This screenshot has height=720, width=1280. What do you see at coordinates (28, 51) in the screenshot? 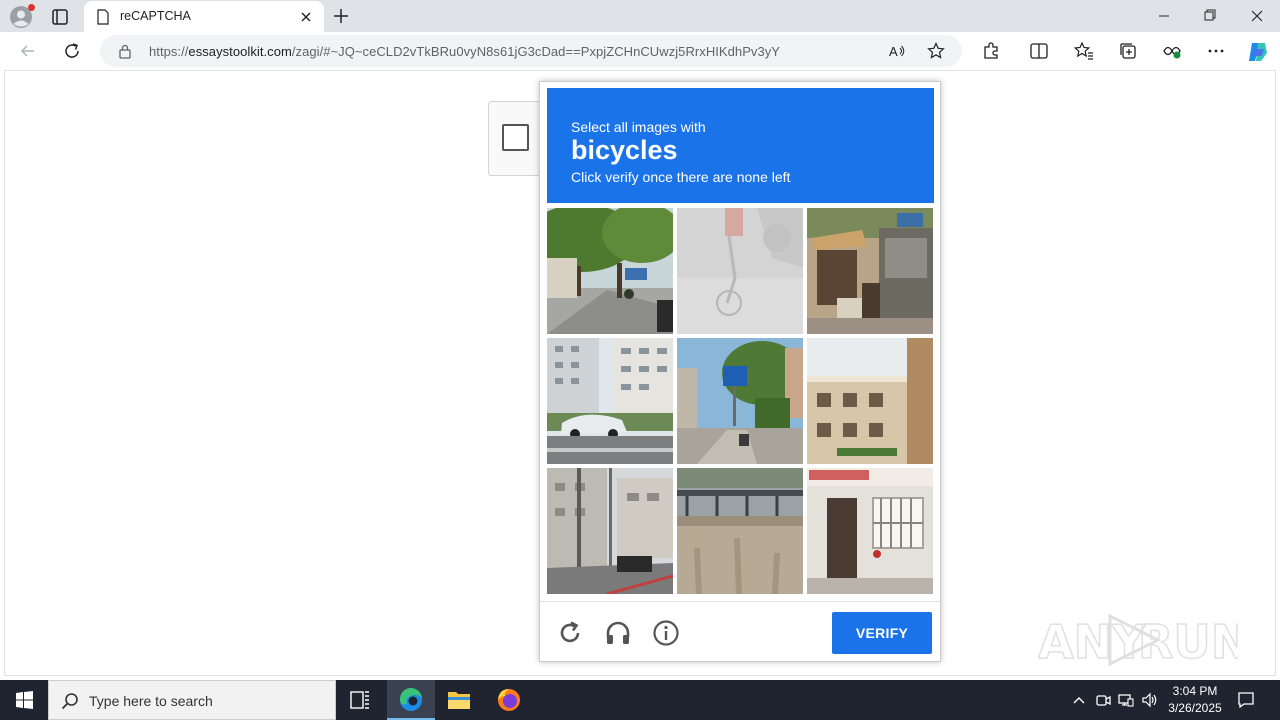
I see `back-icon` at bounding box center [28, 51].